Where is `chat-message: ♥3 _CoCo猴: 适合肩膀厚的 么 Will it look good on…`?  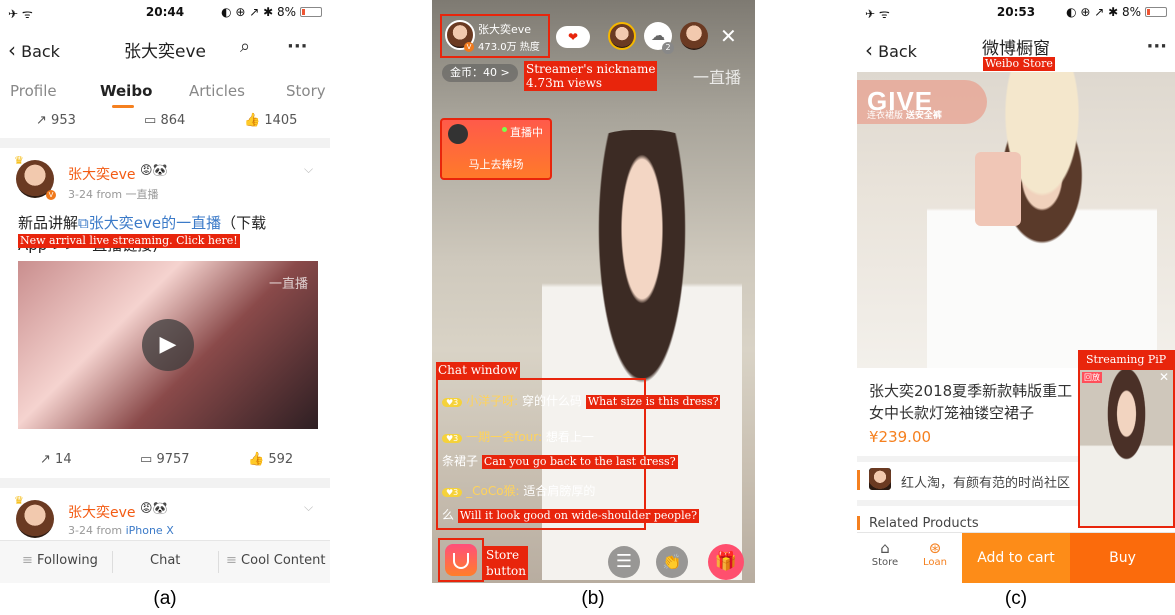
chat-message: ♥3 _CoCo猴: 适合肩膀厚的 么 Will it look good on… is located at coordinates (570, 503).